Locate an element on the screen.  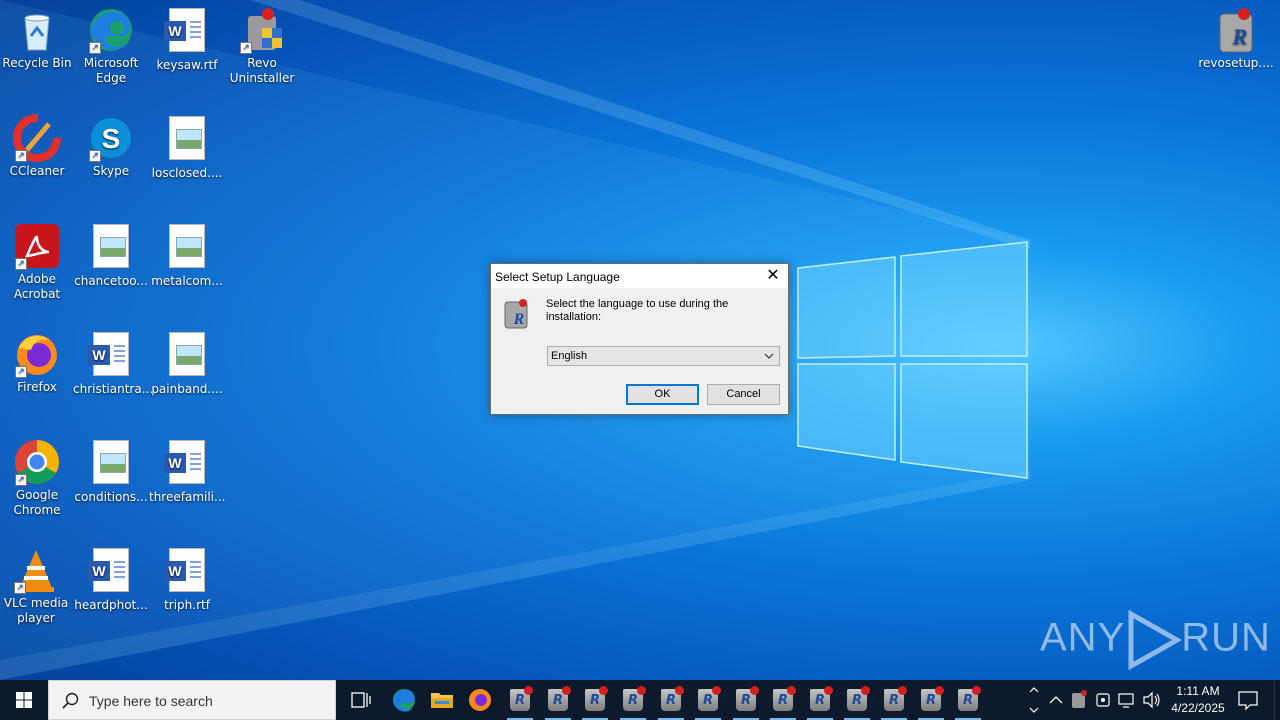
skype-icon: S ↗ is located at coordinates (111, 138).